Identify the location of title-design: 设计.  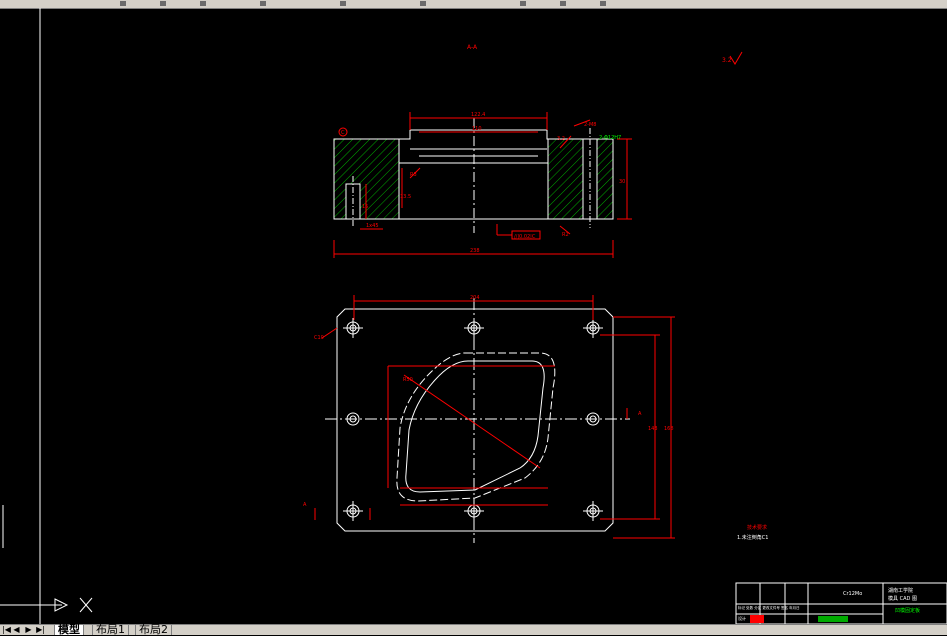
(742, 618).